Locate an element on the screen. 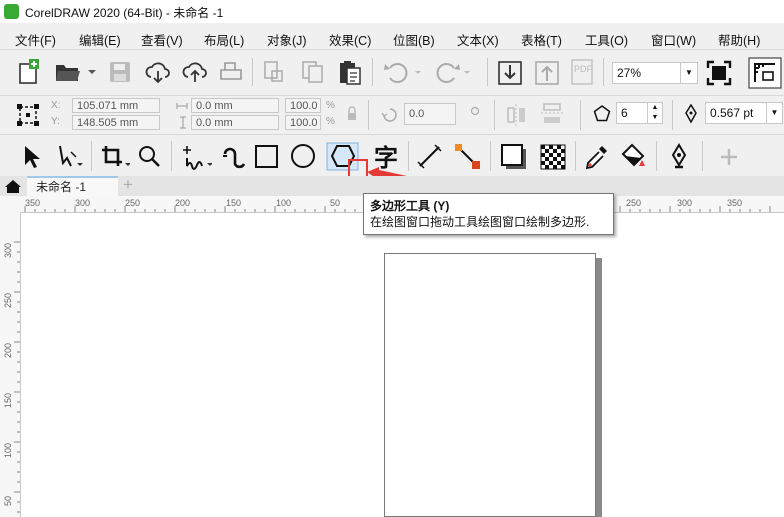 Image resolution: width=784 pixels, height=517 pixels. import-icon is located at coordinates (510, 73).